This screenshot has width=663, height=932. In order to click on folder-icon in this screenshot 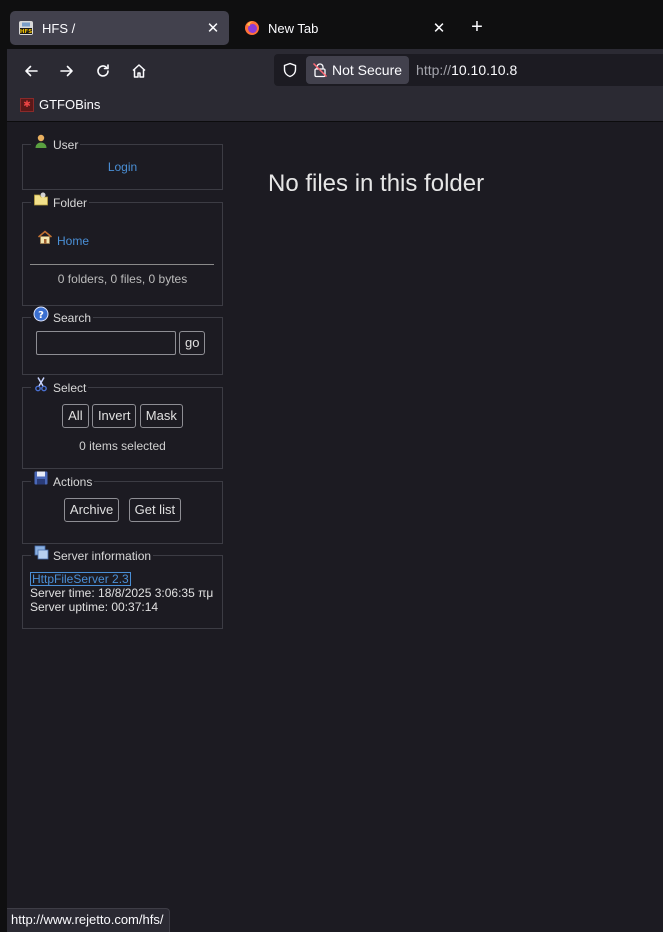, I will do `click(41, 199)`.